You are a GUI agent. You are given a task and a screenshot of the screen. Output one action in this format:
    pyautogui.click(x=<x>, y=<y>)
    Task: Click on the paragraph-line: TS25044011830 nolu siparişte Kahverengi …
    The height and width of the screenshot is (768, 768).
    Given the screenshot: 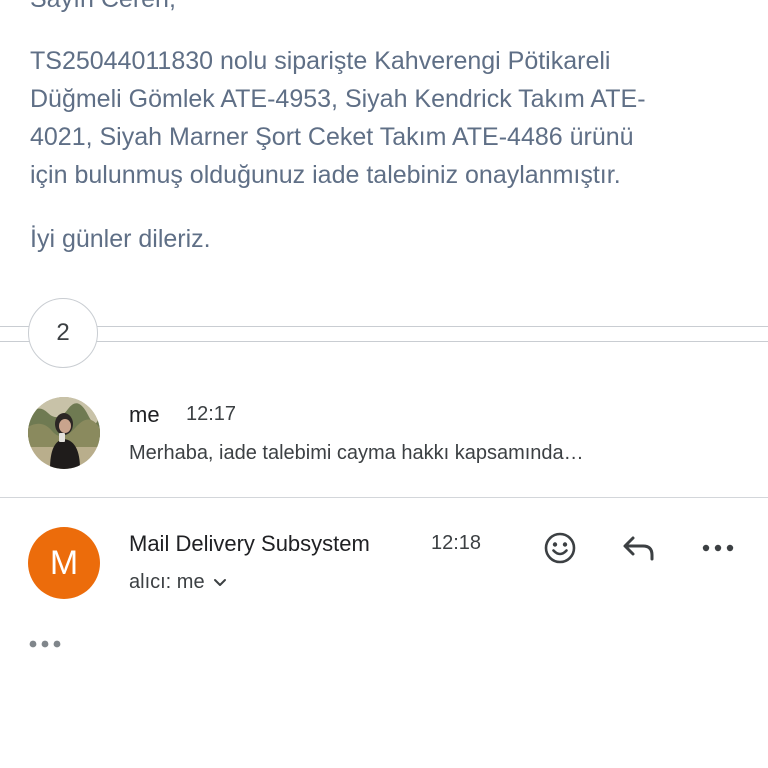 What is the action you would take?
    pyautogui.click(x=320, y=61)
    